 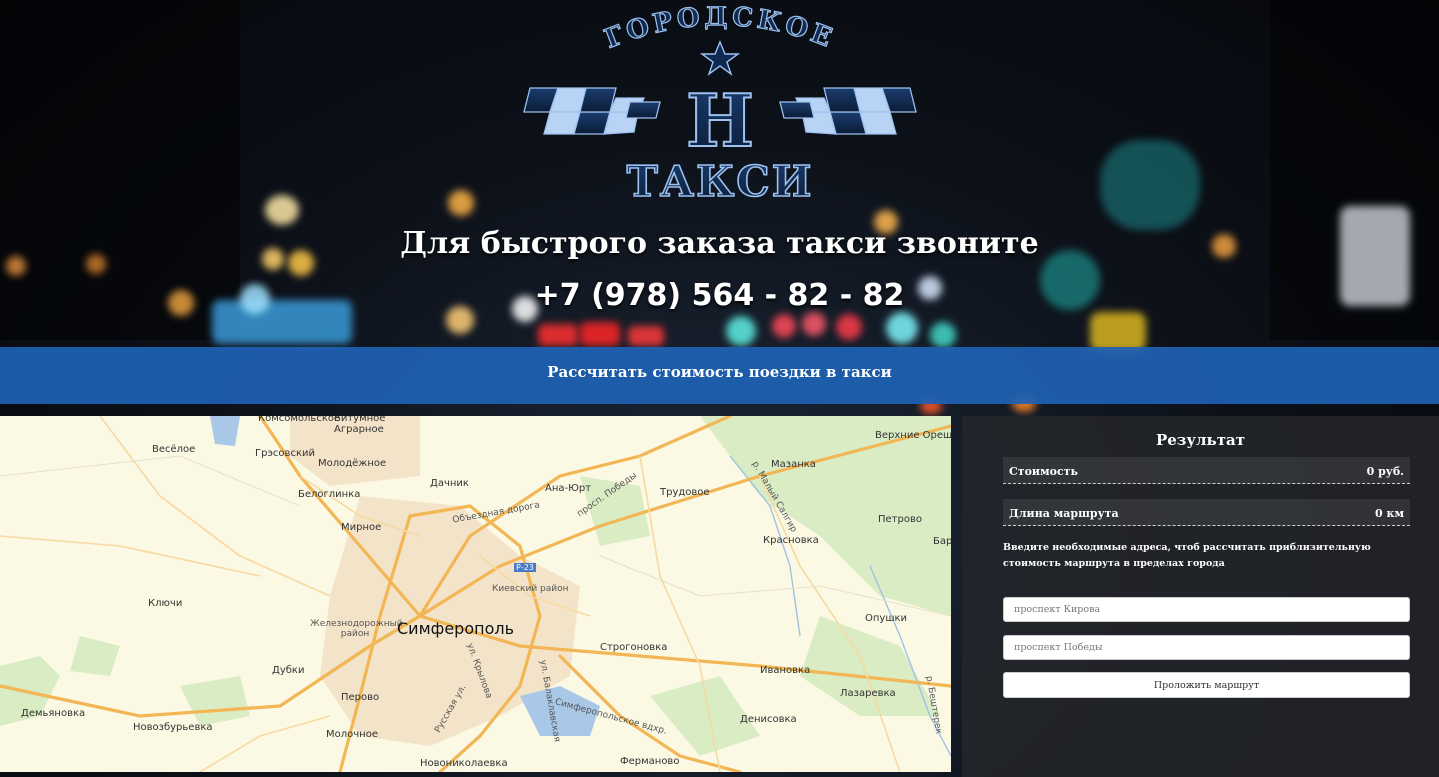 I want to click on logo-monogram: Н, so click(x=720, y=120).